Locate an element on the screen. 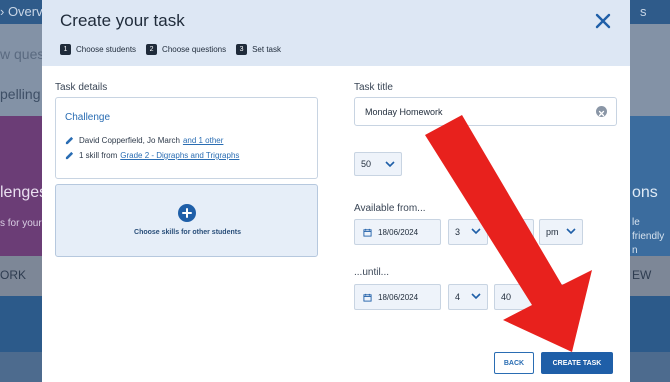  bg-right-card: ons le friendlyn teams. is located at coordinates (650, 193).